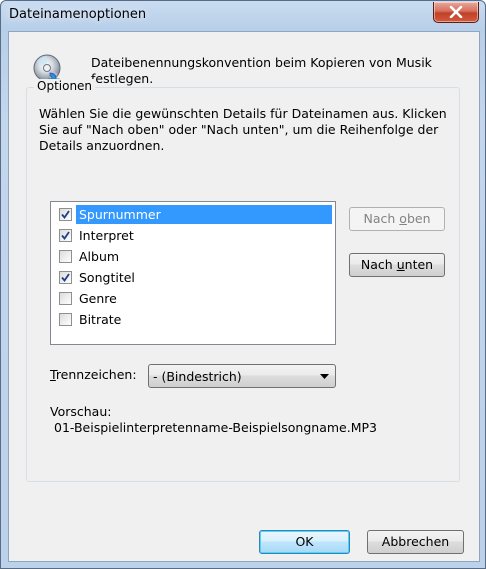  Describe the element at coordinates (381, 218) in the screenshot. I see `move-up-label: Nach` at that location.